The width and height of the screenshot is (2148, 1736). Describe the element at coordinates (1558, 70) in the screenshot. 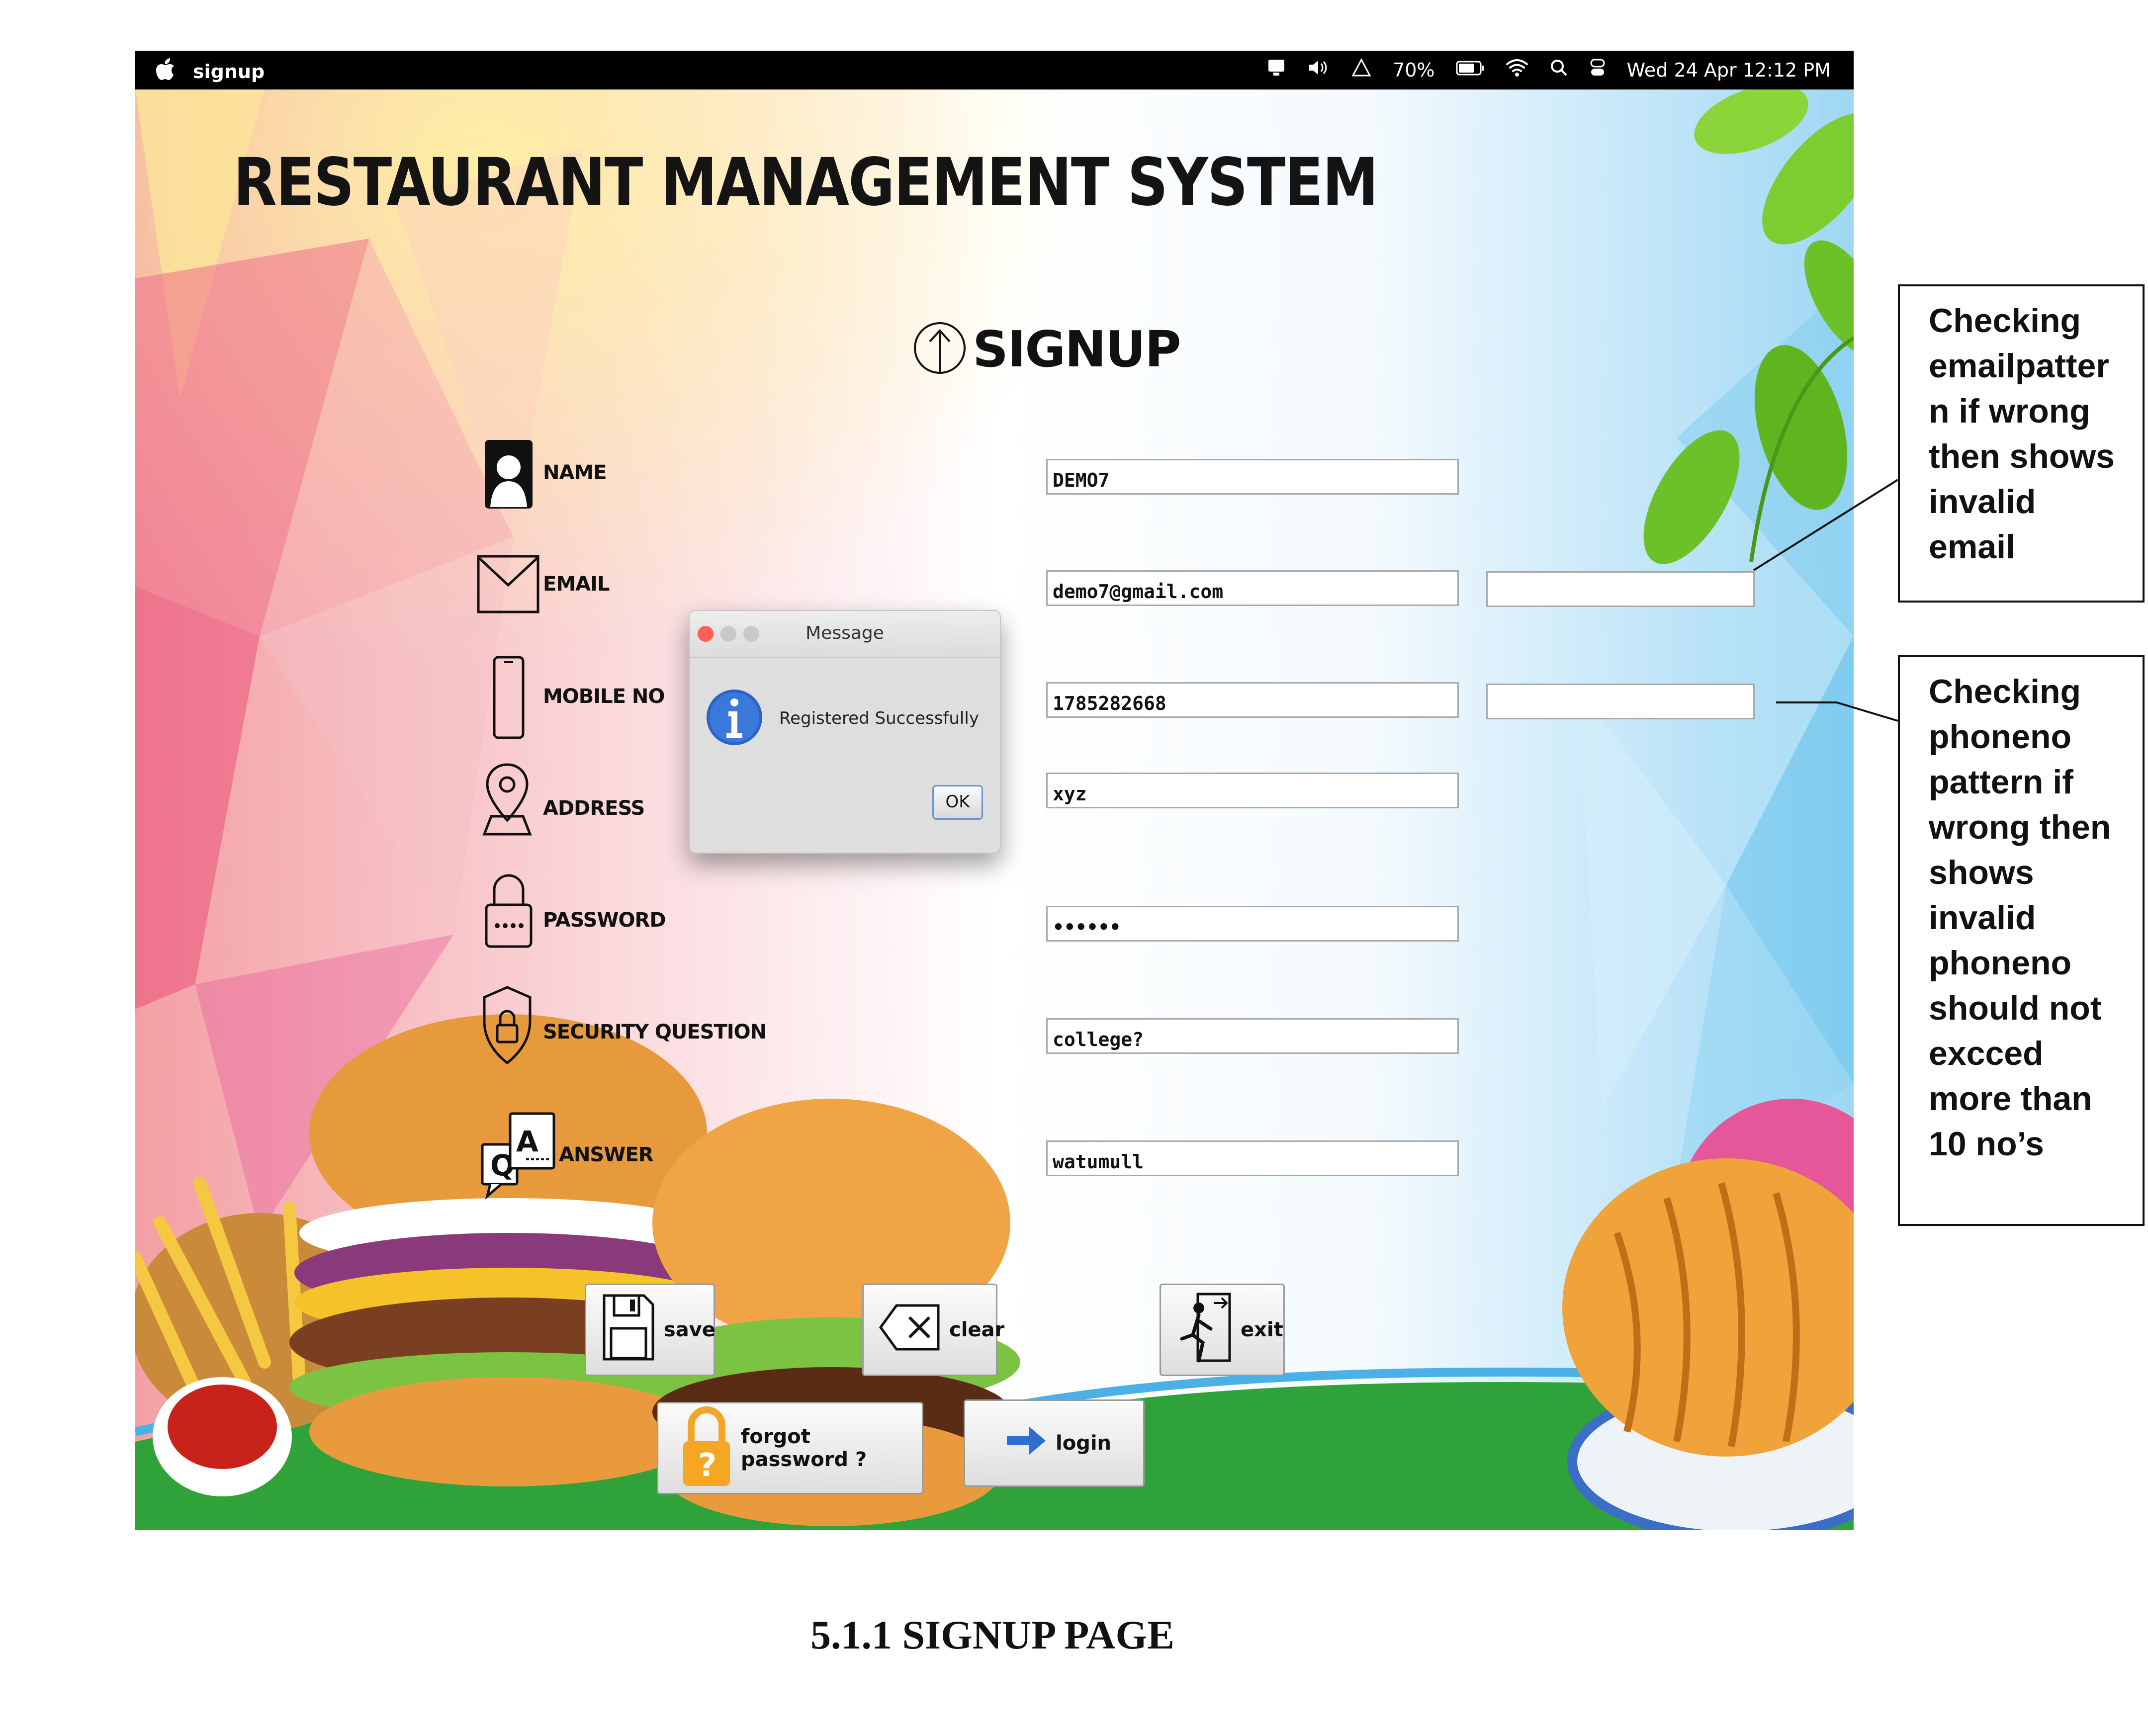

I see `search-icon` at that location.